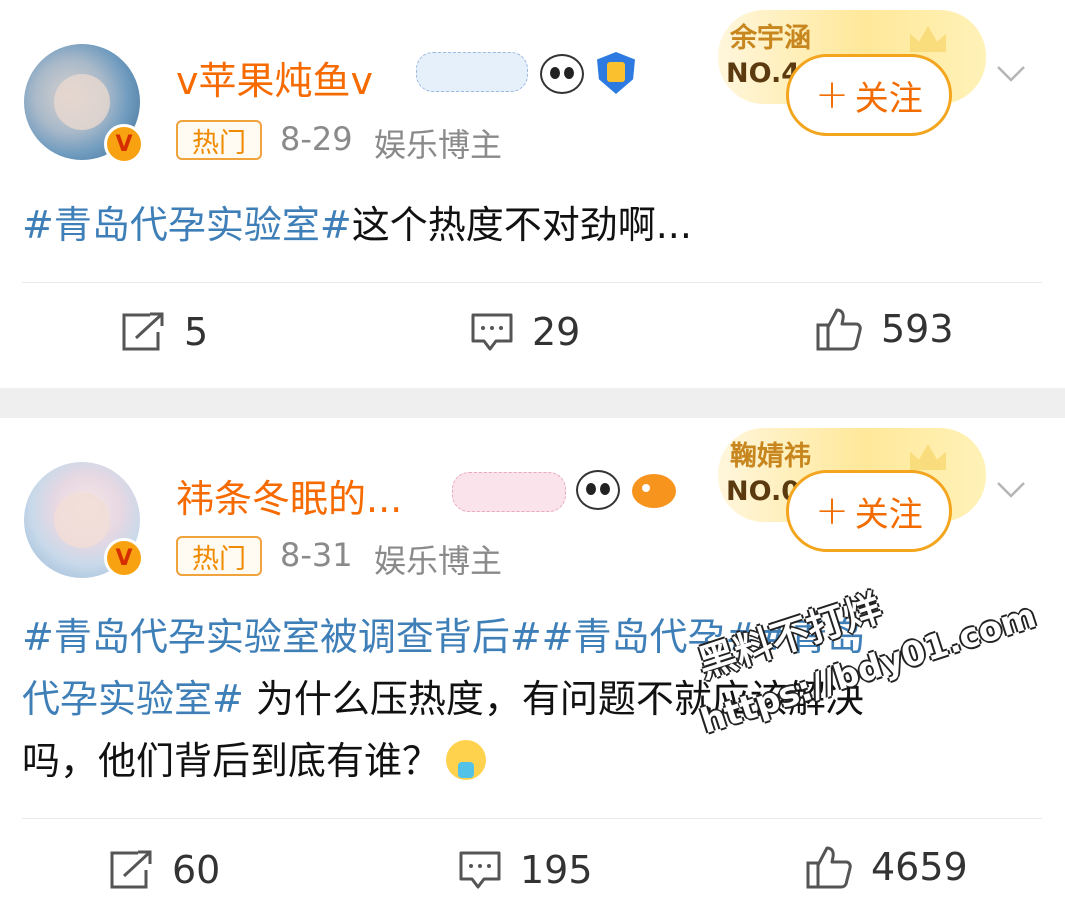 This screenshot has width=1065, height=923. I want to click on chevron-down-icon, so click(1011, 489).